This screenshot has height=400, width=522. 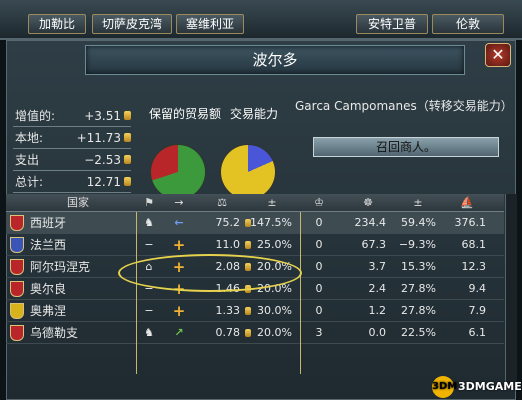 I want to click on trade-value-stats: 增值的: +3.51 本地: +11.73 支出 −2.53 总计: 12.71, so click(x=72, y=149).